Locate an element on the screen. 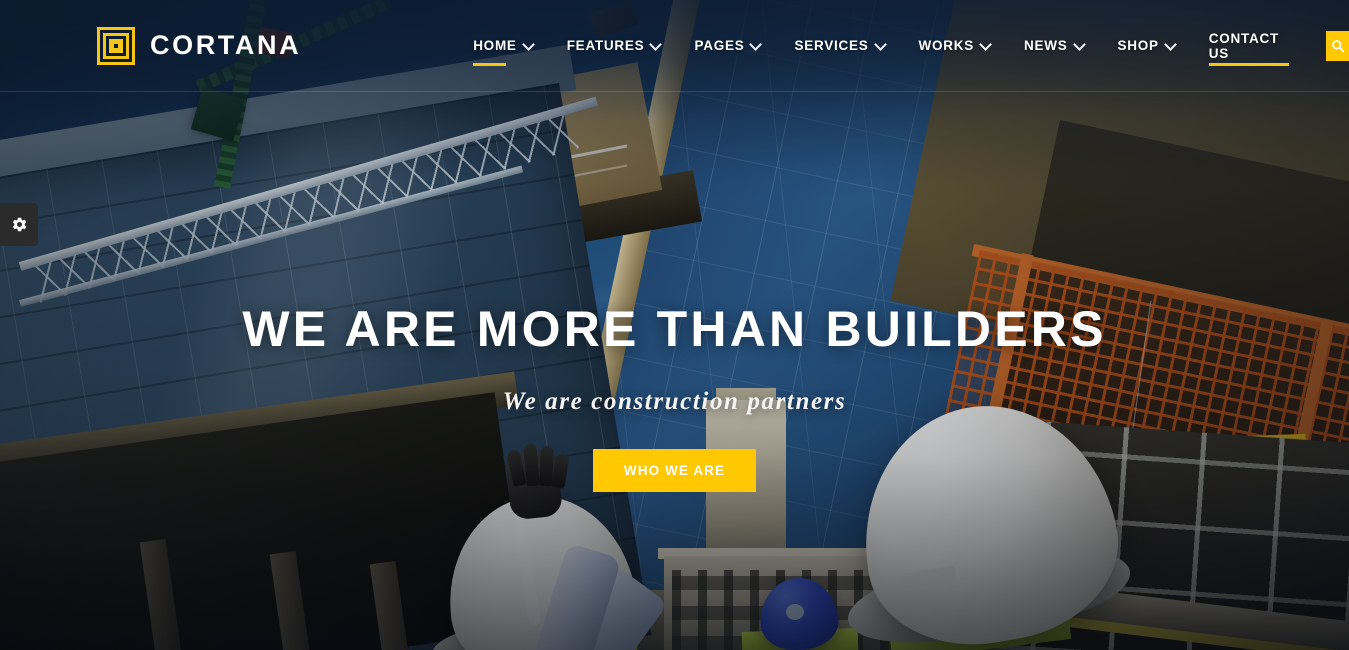 The image size is (1349, 650). nav-label: NEWS is located at coordinates (1046, 45).